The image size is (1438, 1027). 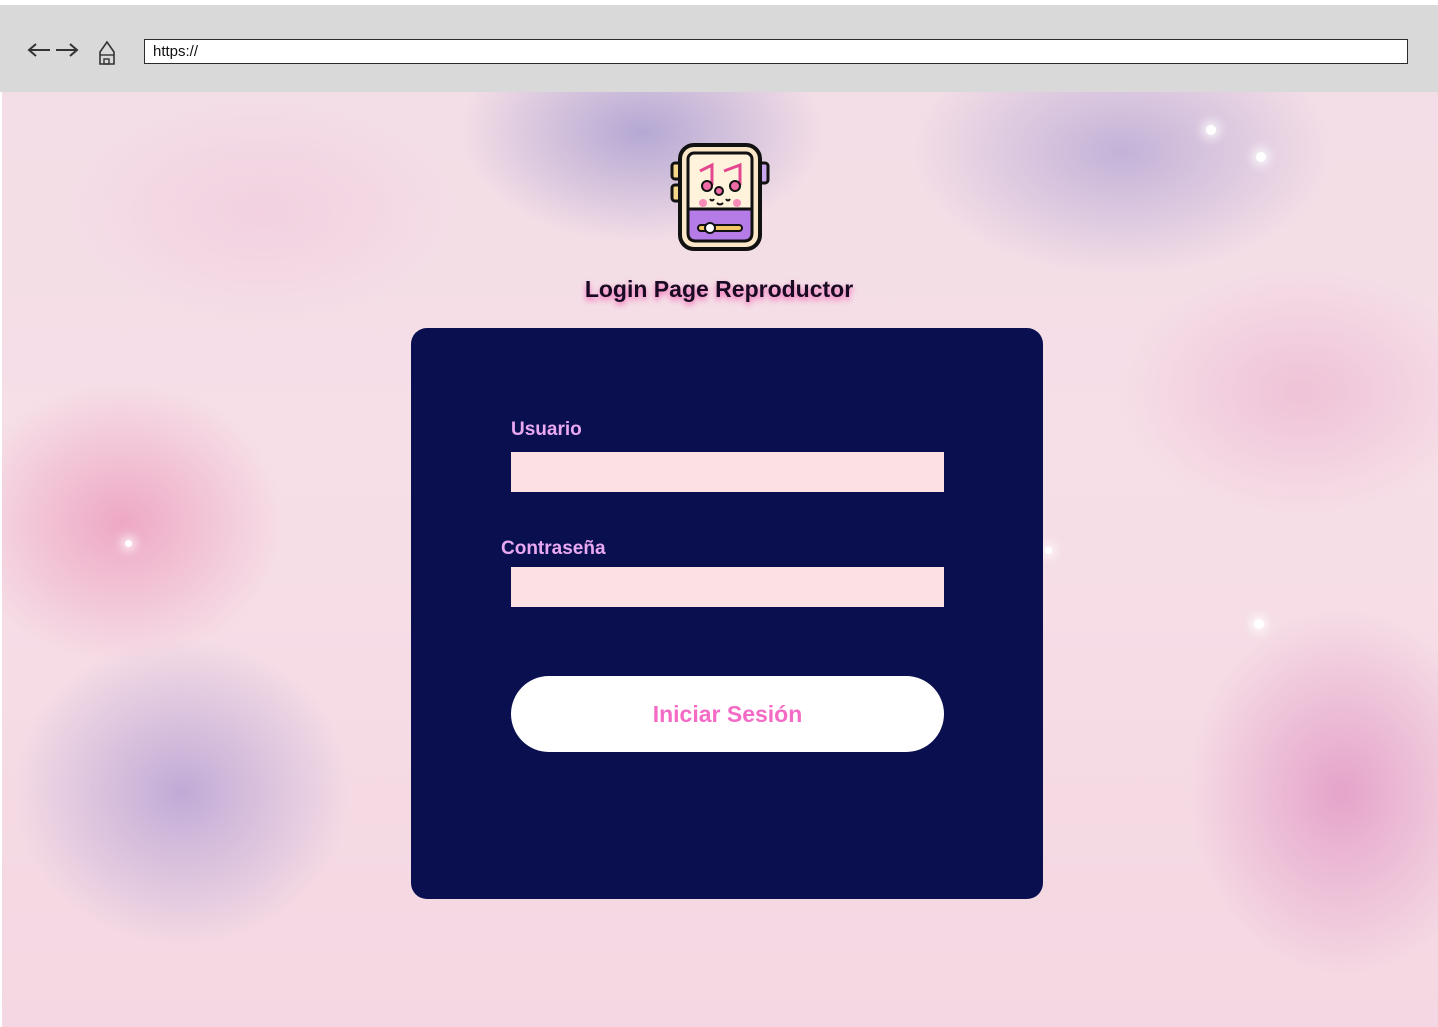 I want to click on arrow-left-icon, so click(x=38, y=50).